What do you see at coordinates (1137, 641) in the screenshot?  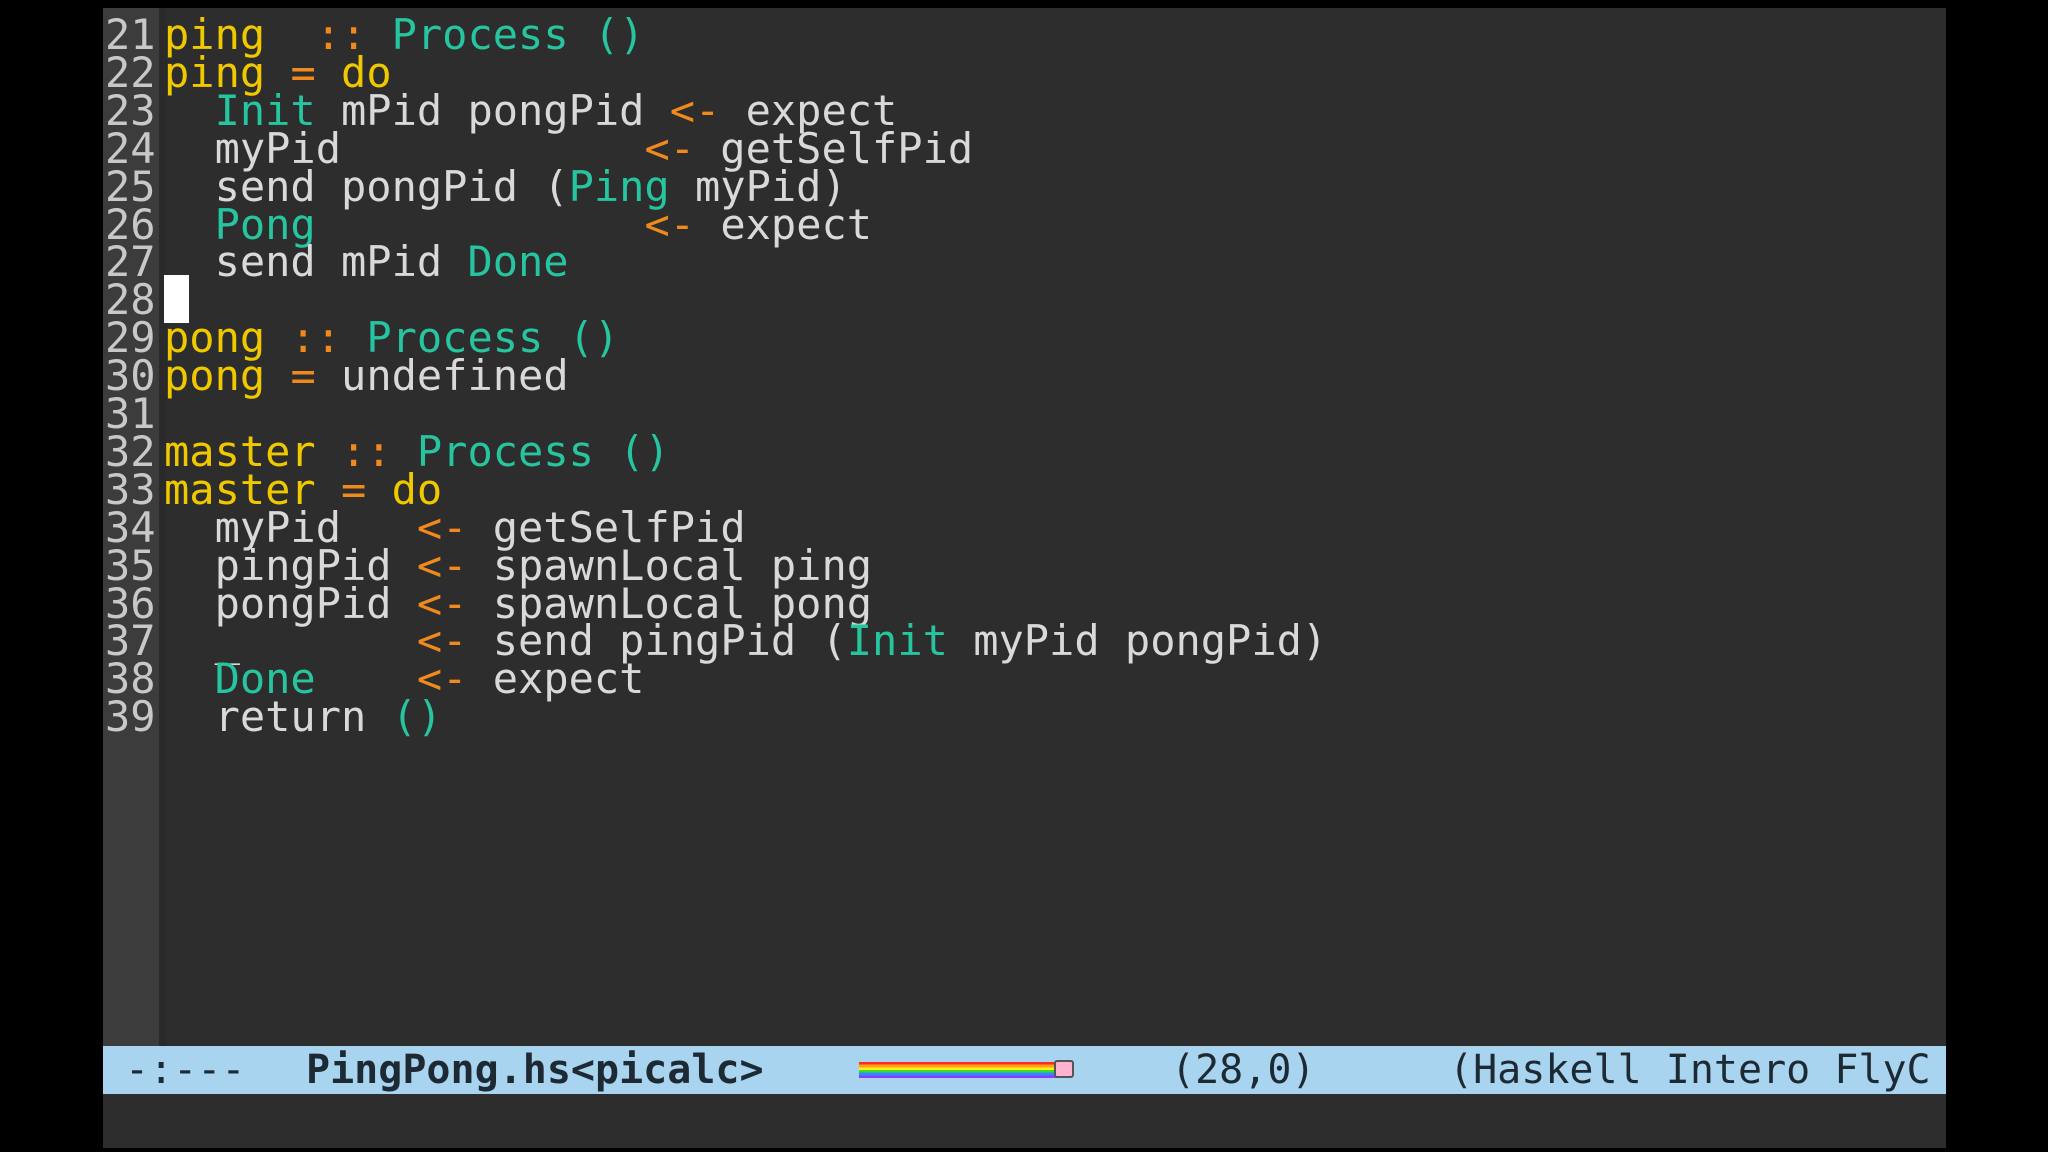 I see `code-token: myPid pongPid)` at bounding box center [1137, 641].